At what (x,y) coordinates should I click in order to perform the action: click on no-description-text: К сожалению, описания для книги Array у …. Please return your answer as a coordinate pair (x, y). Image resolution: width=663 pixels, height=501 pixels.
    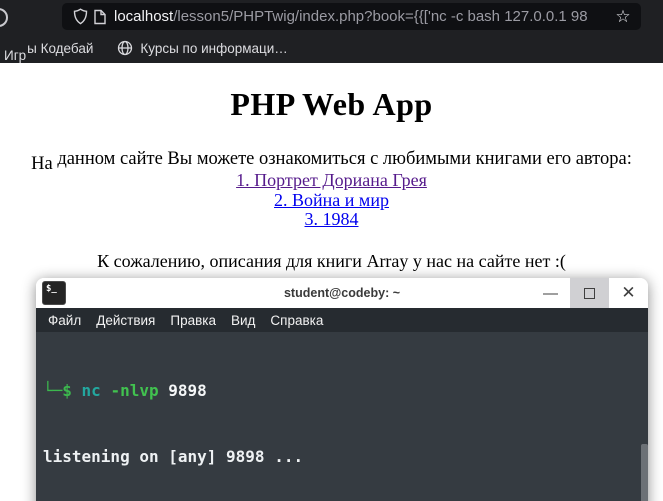
    Looking at the image, I should click on (331, 260).